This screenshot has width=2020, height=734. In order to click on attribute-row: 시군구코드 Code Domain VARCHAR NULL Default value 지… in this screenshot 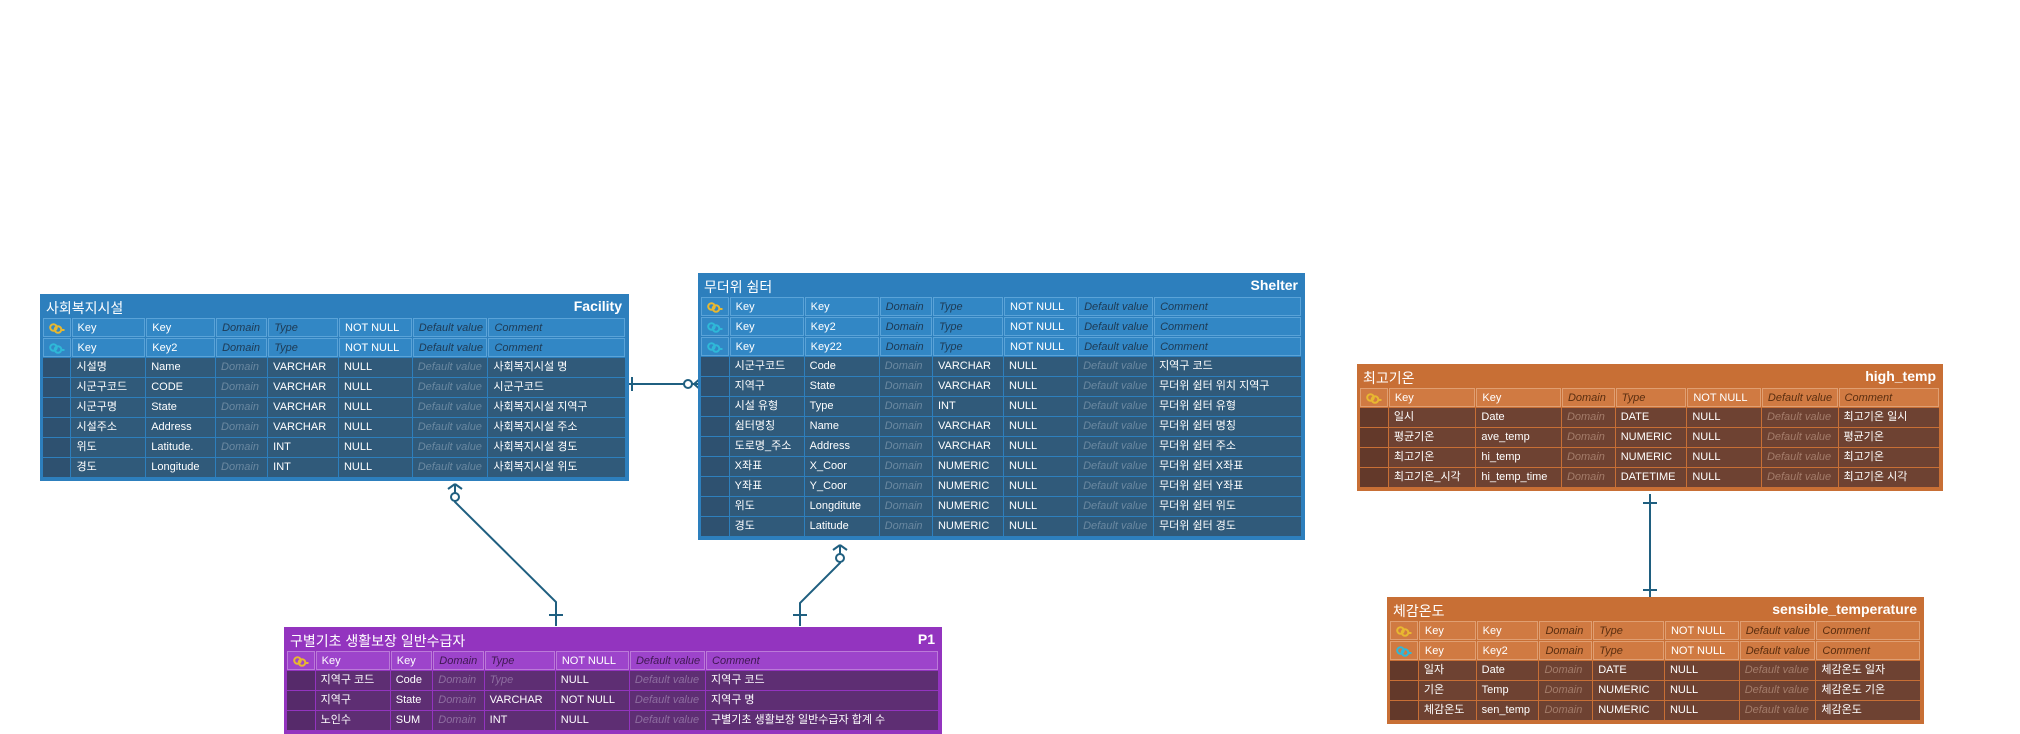, I will do `click(1001, 367)`.